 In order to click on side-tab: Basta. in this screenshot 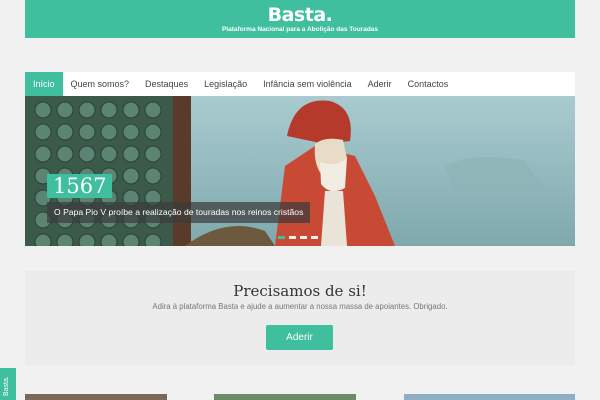, I will do `click(8, 384)`.